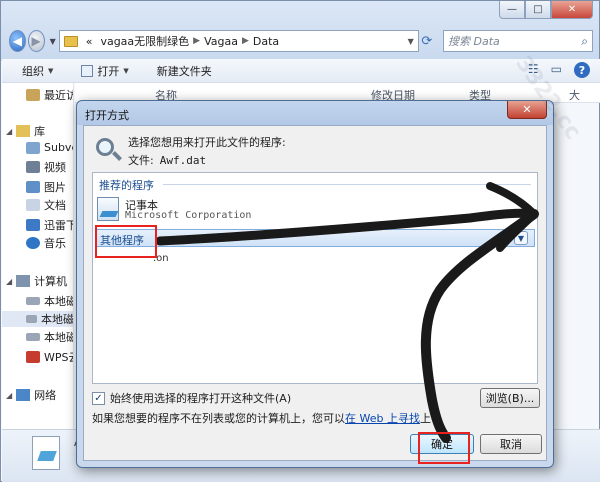  Describe the element at coordinates (89, 41) in the screenshot. I see `address-prefix: «` at that location.